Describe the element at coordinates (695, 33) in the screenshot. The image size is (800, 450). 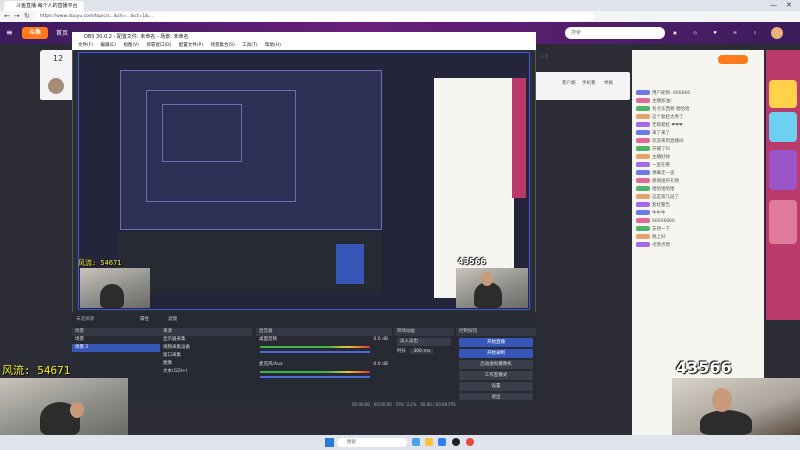
I see `history-icon: ◷` at that location.